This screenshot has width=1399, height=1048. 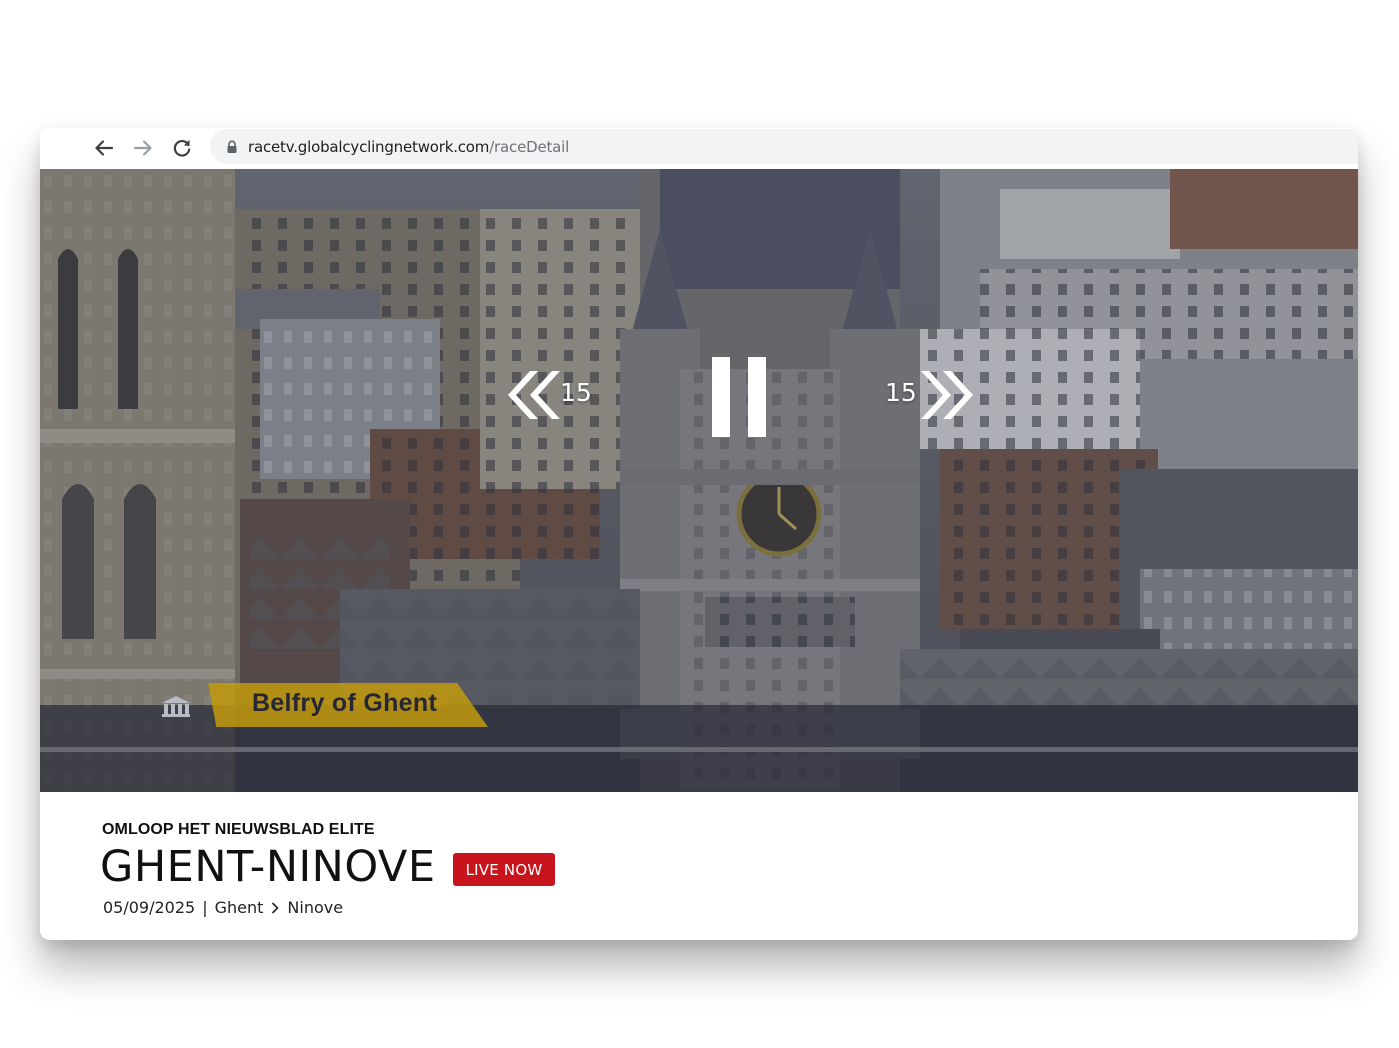 I want to click on lock-icon, so click(x=232, y=146).